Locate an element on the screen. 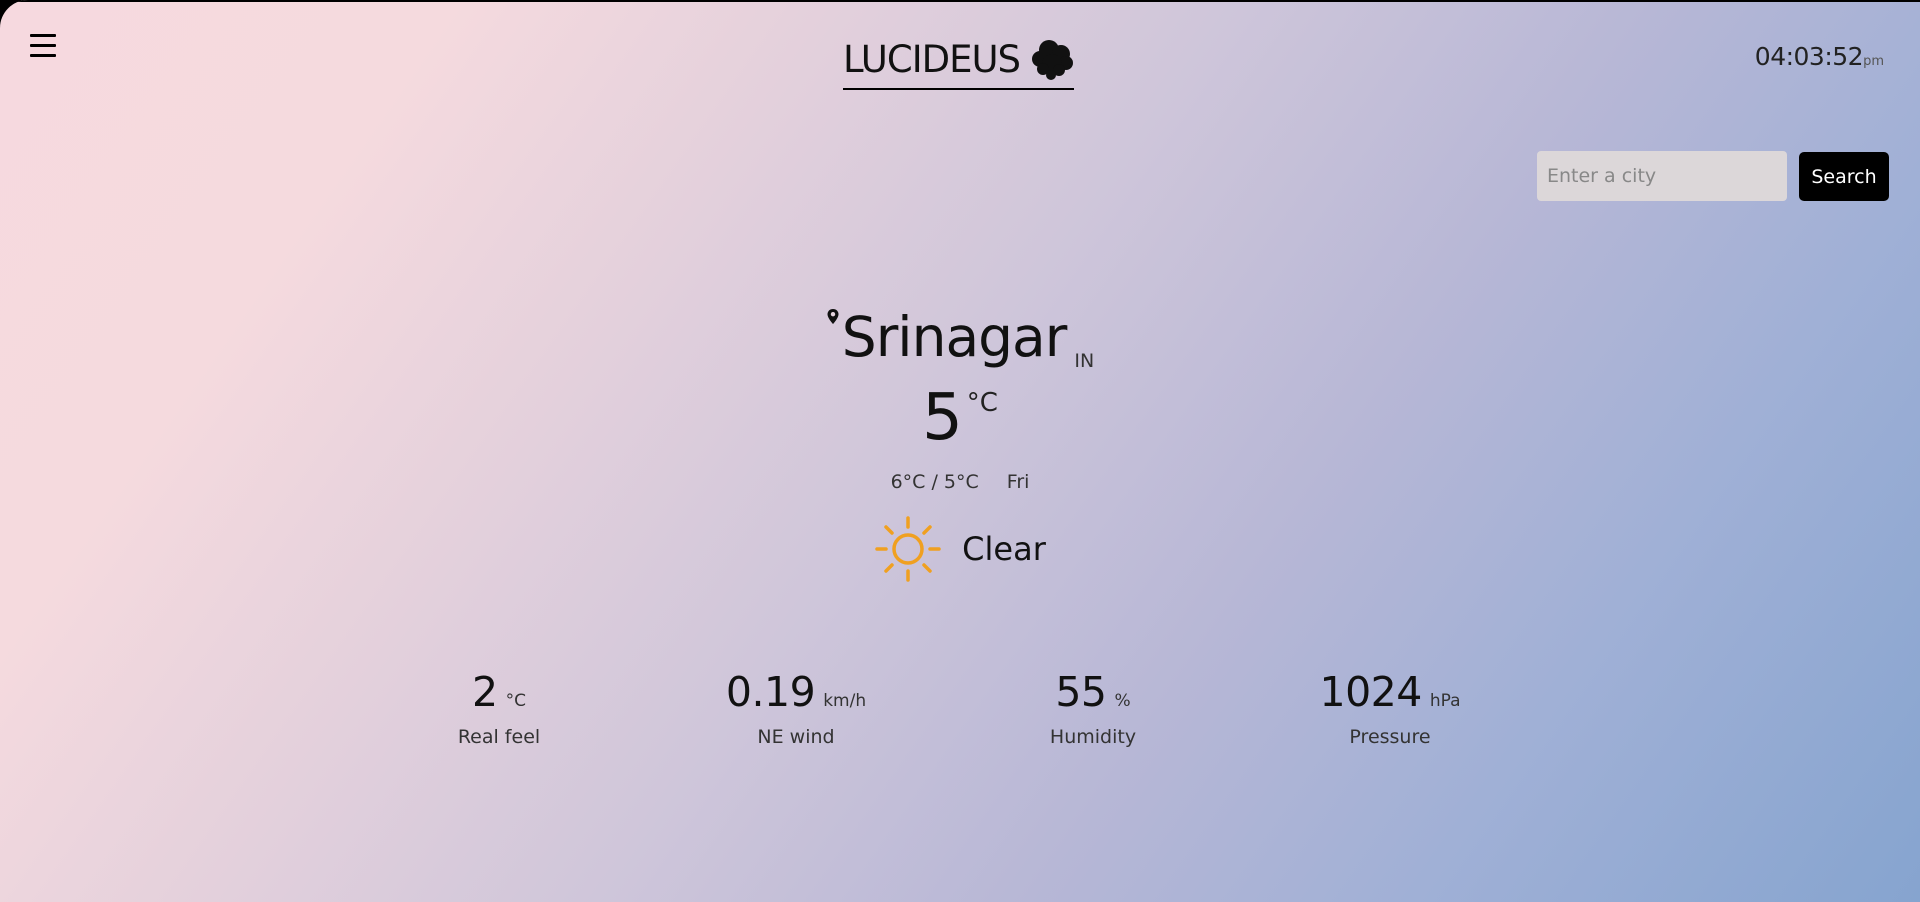 The image size is (1920, 902). stat-pressure: 1024 hPa Pressure is located at coordinates (1390, 708).